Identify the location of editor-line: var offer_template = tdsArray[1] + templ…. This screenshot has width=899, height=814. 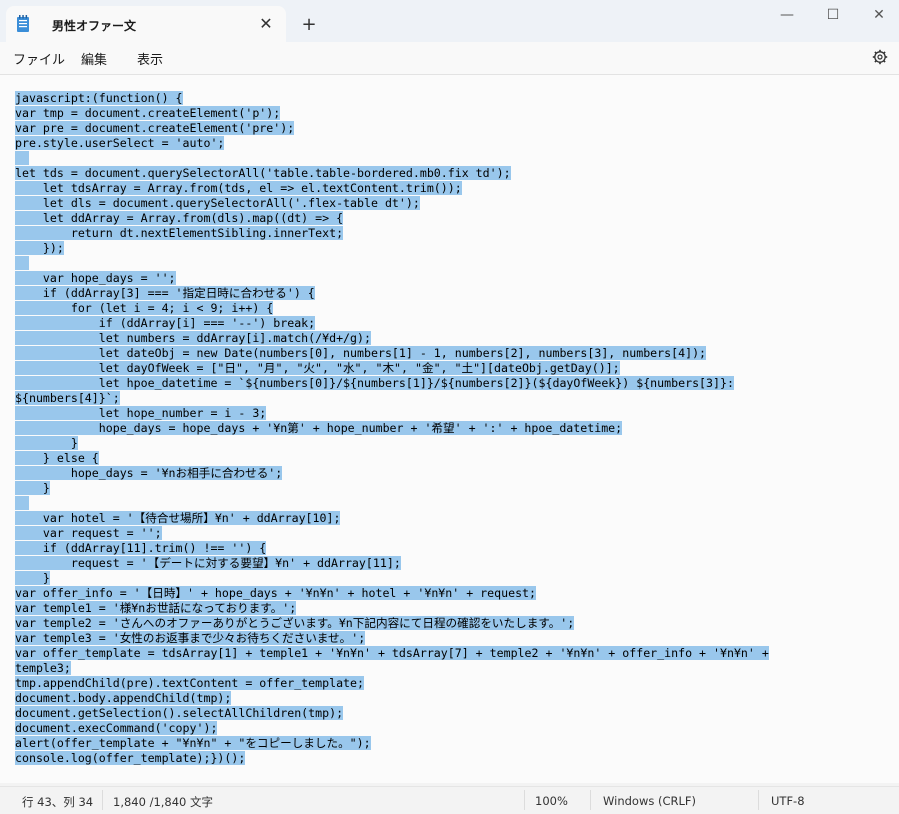
(392, 653).